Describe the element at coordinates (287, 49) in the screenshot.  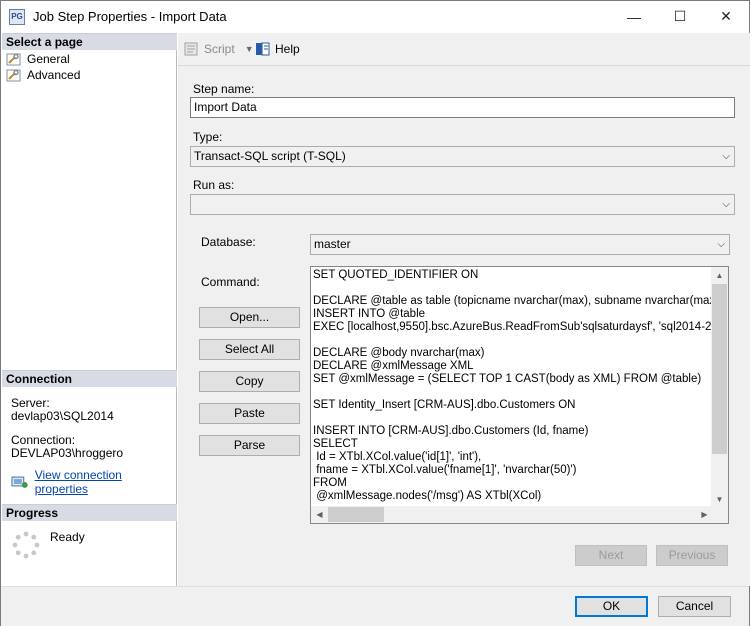
I see `help-label: Help` at that location.